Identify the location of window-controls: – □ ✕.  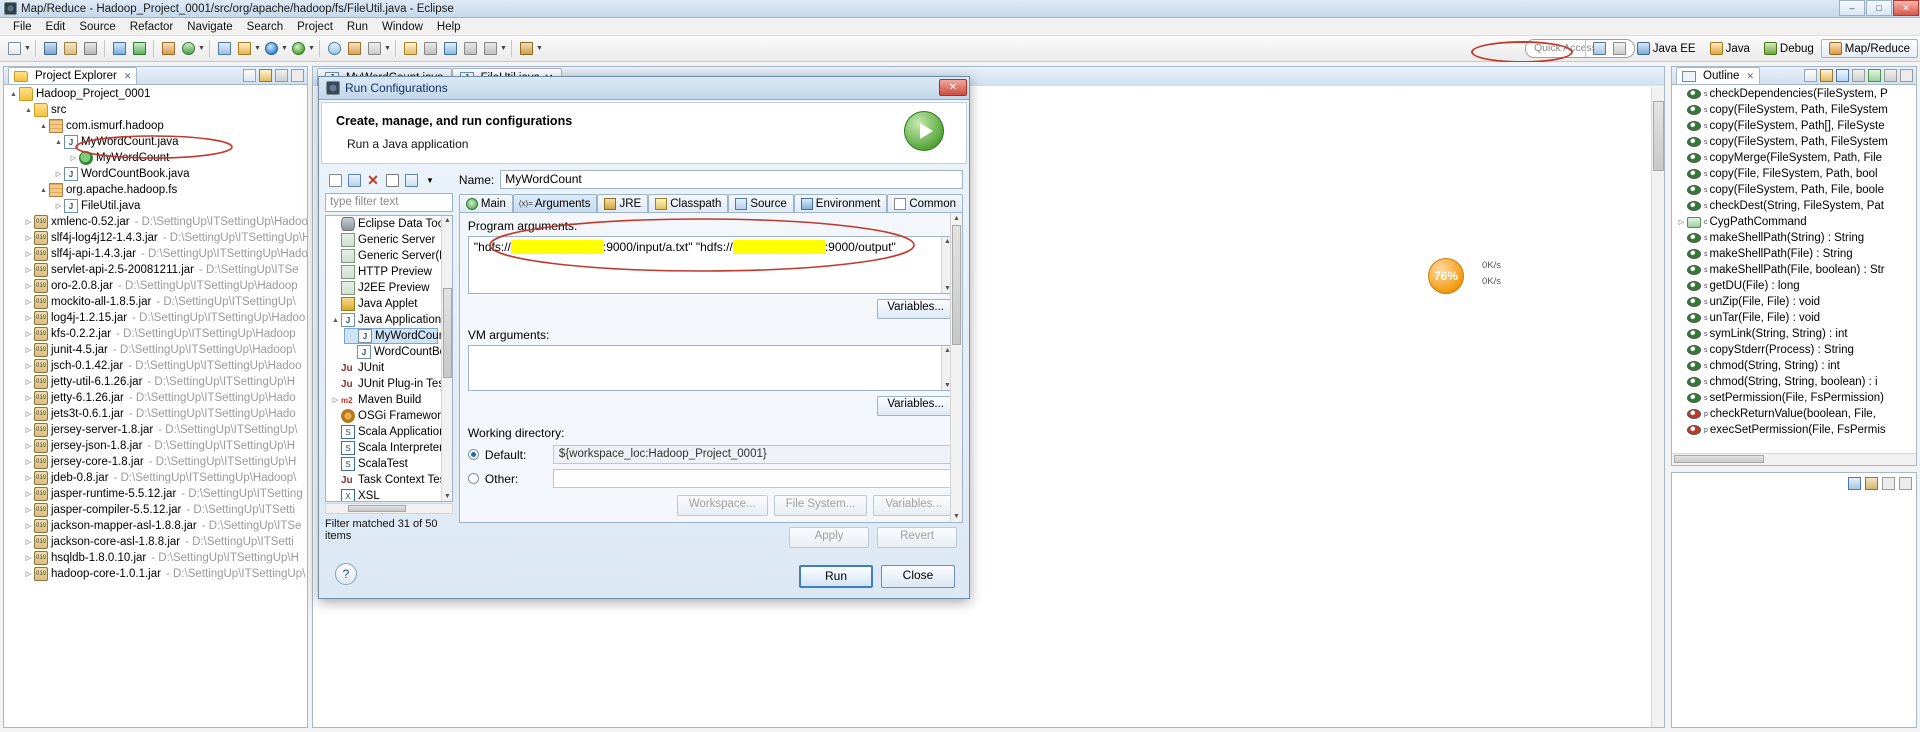
(1879, 8).